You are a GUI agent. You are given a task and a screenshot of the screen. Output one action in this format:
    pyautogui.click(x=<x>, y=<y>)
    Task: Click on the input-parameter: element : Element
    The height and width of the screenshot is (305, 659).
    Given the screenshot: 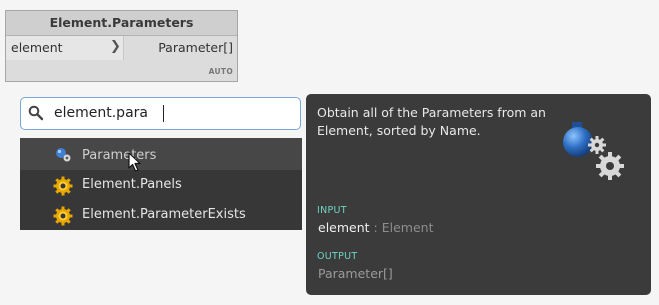 What is the action you would take?
    pyautogui.click(x=375, y=227)
    